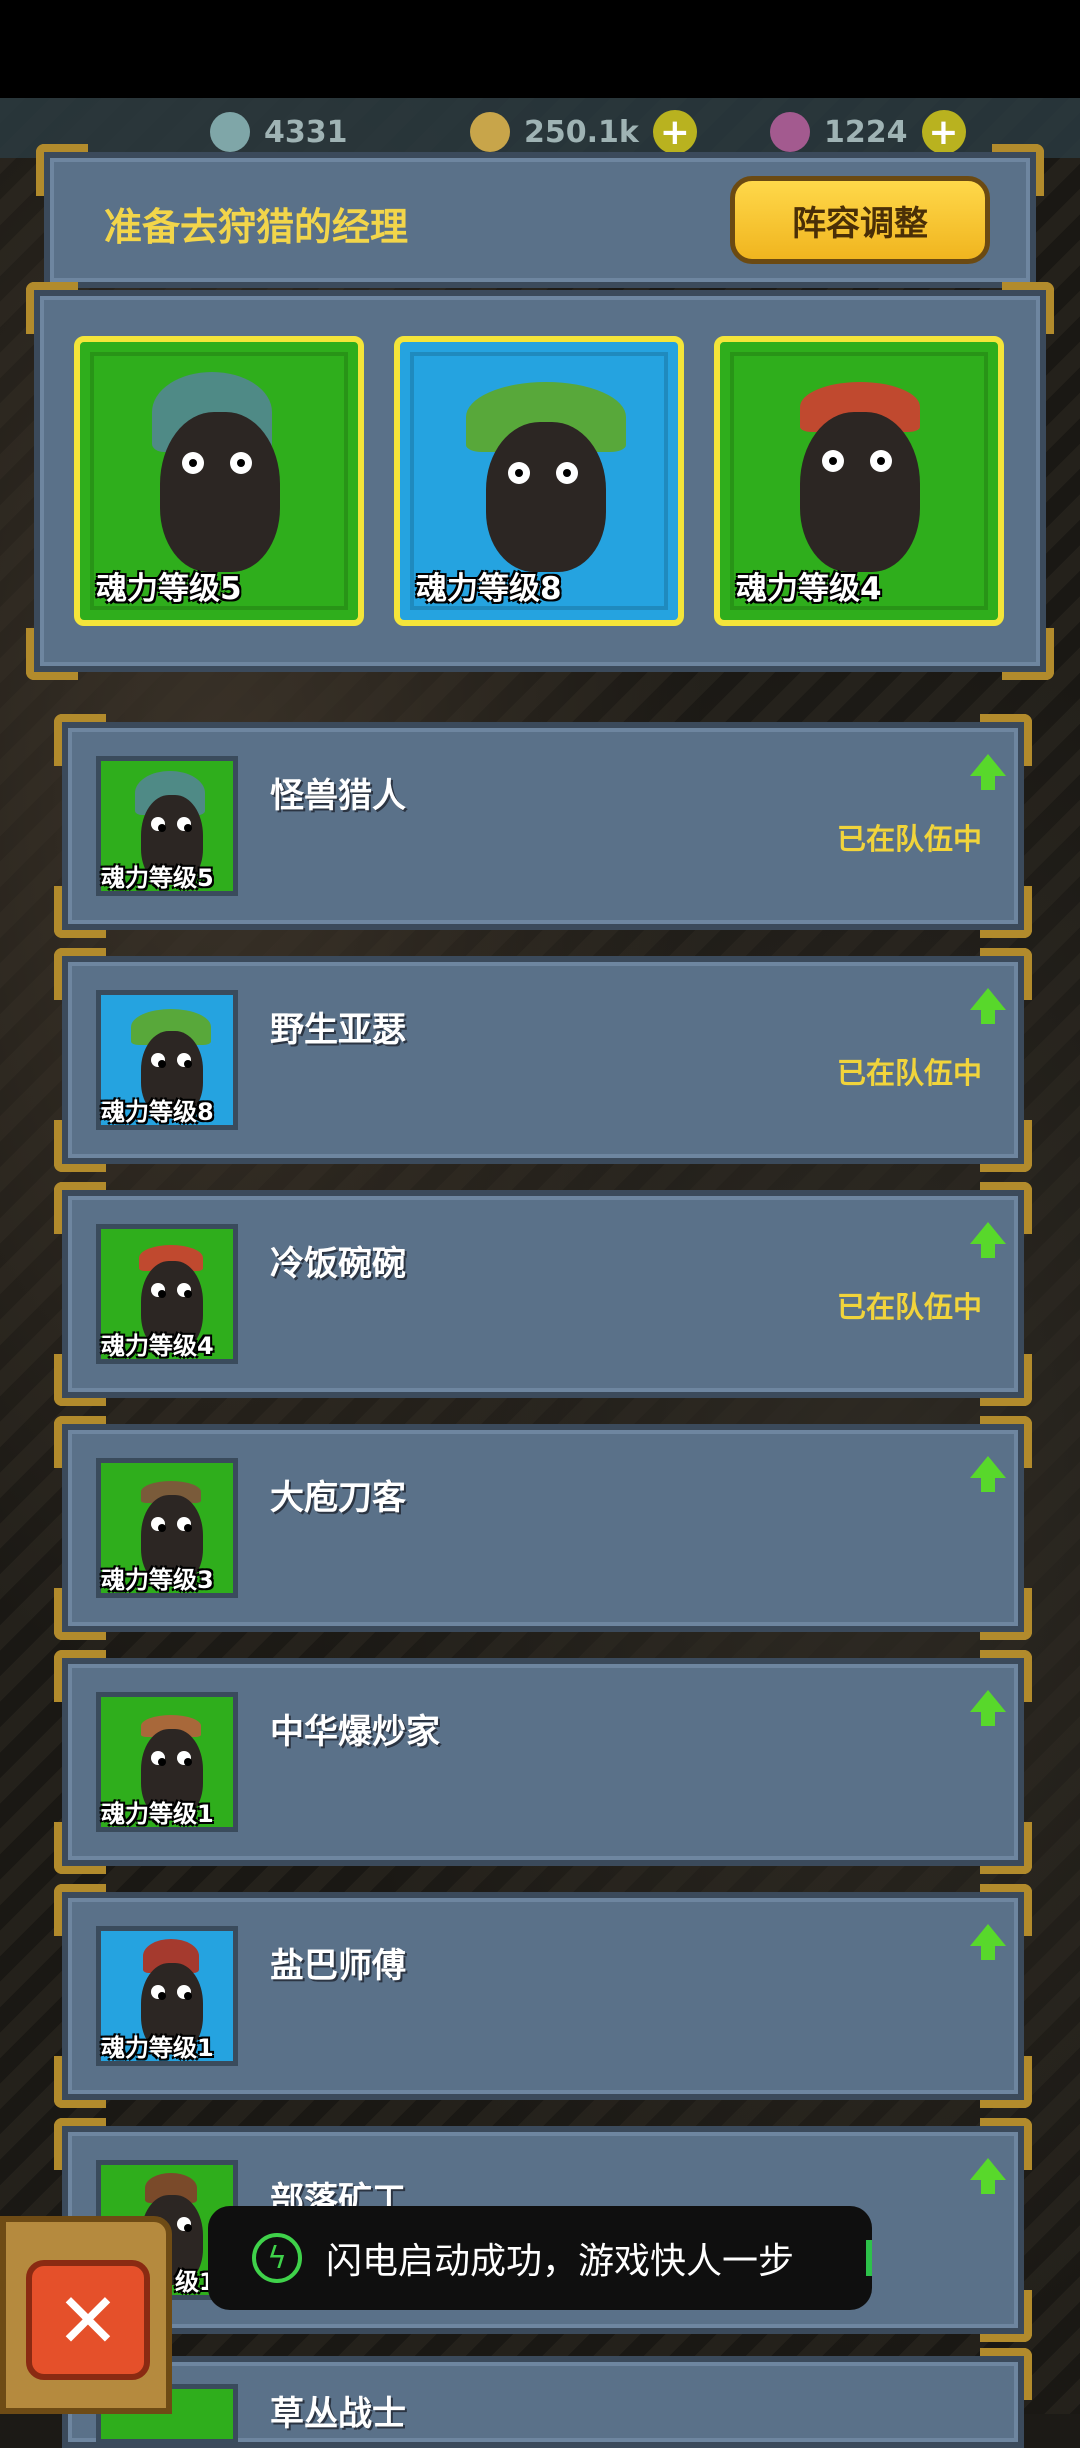 Image resolution: width=1080 pixels, height=2448 pixels. What do you see at coordinates (88, 2320) in the screenshot?
I see `close-button: ✕` at bounding box center [88, 2320].